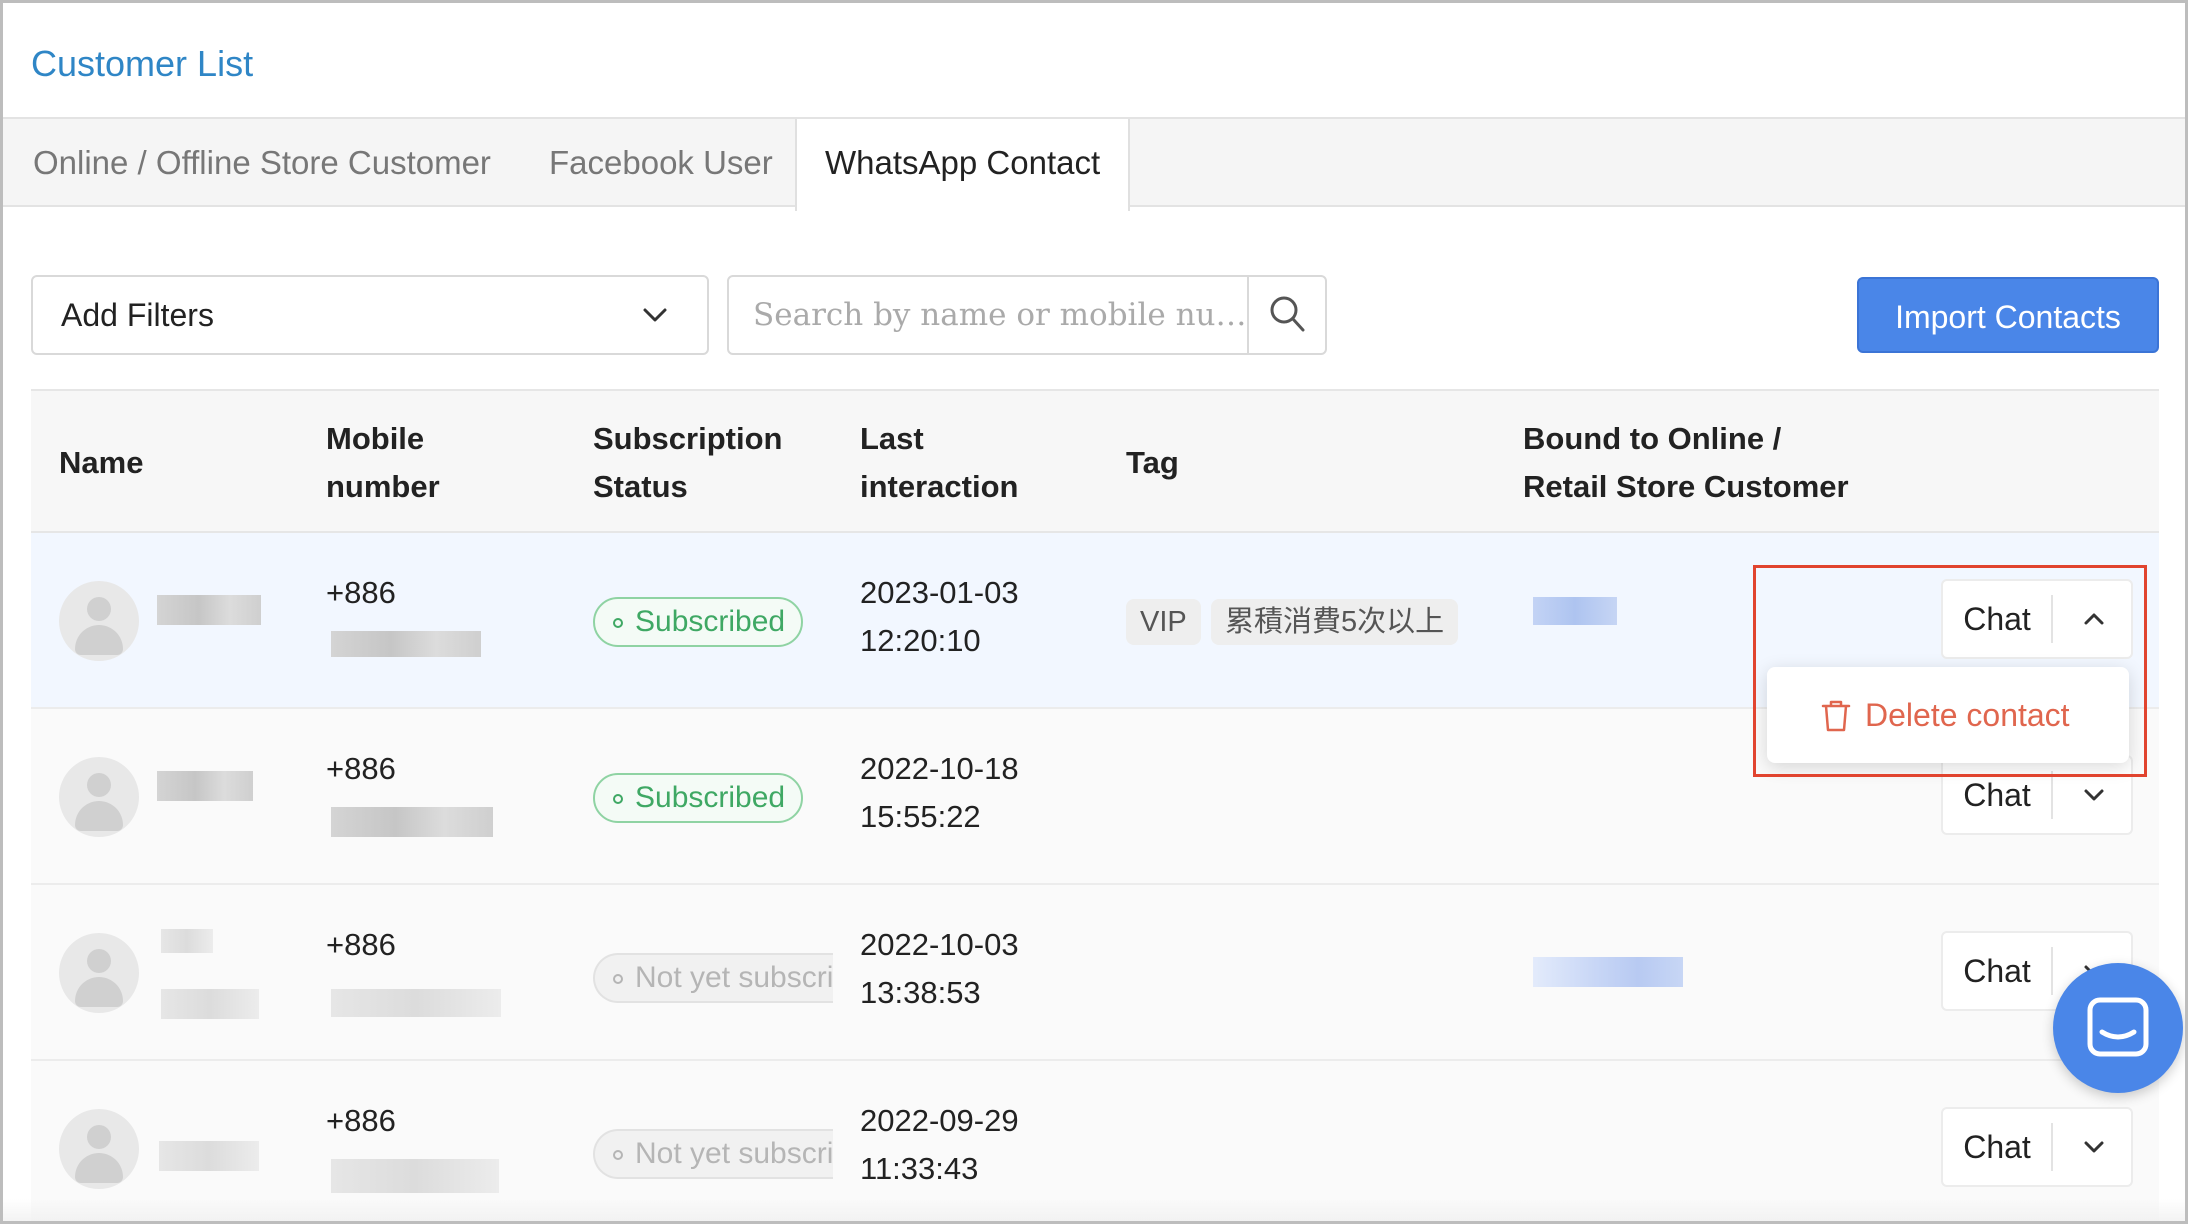  I want to click on add-filters-label: Add Filters, so click(137, 315).